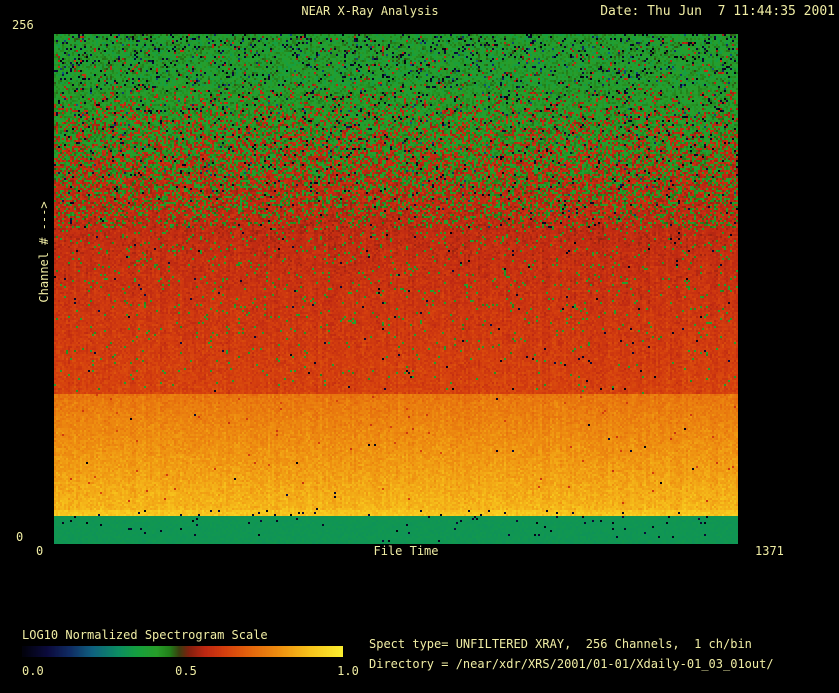 The width and height of the screenshot is (839, 693). I want to click on colorbar-tick-1: 0.5, so click(186, 671).